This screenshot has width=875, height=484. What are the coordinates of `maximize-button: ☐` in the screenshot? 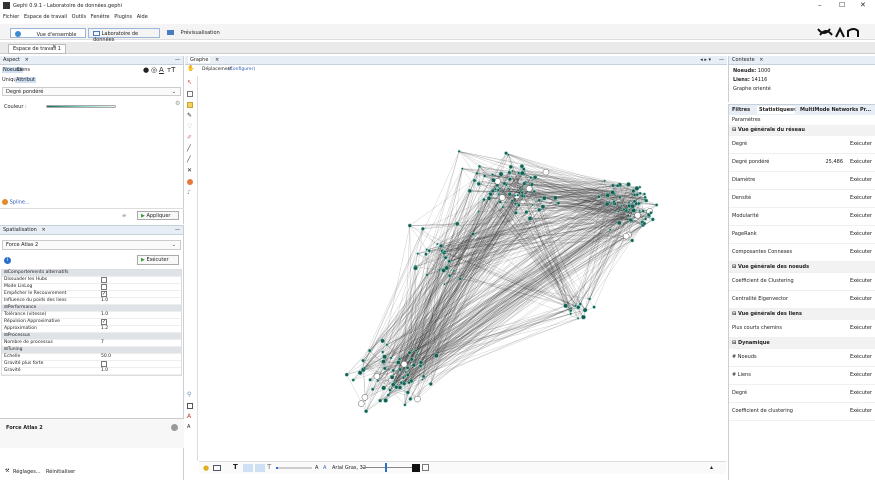 It's located at (842, 5).